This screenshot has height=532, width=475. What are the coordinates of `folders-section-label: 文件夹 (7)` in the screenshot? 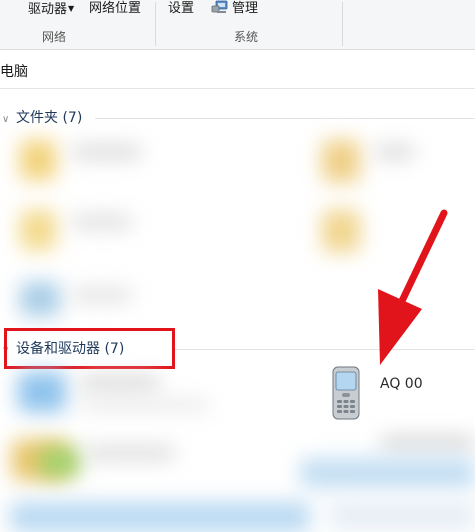 It's located at (49, 118).